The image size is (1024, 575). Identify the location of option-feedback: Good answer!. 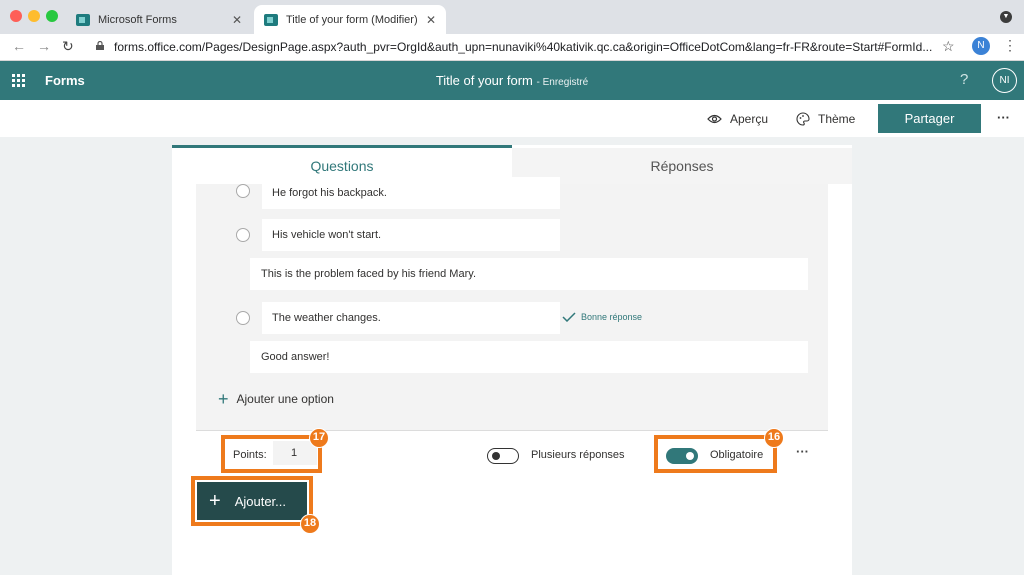
(529, 357).